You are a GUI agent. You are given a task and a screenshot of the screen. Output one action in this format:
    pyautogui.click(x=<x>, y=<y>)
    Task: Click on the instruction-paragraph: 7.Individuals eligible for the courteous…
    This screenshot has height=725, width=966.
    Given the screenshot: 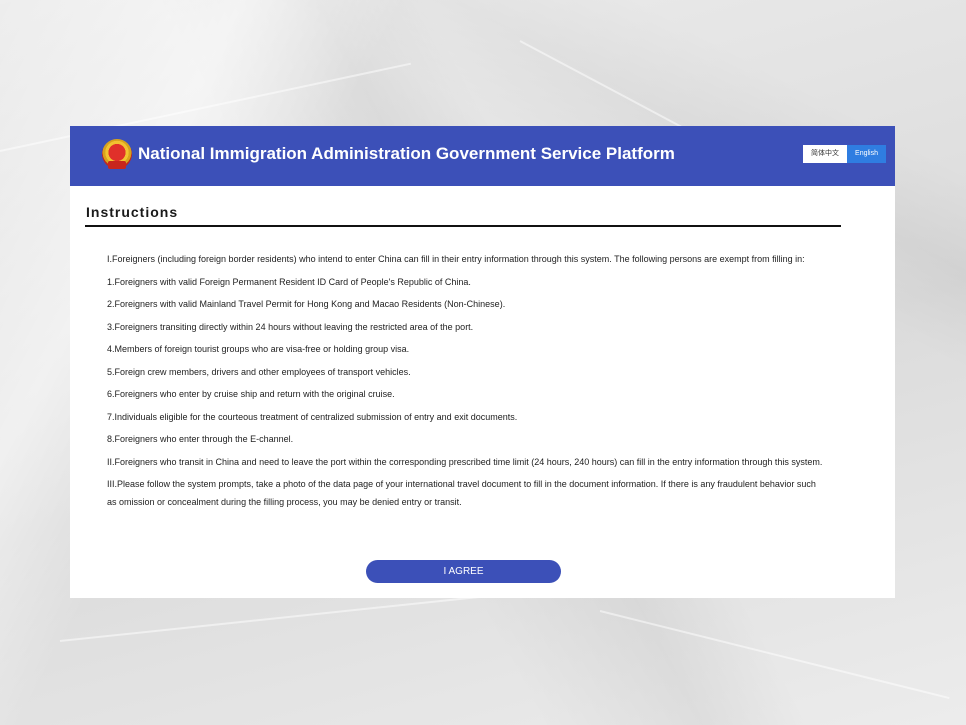 What is the action you would take?
    pyautogui.click(x=312, y=416)
    